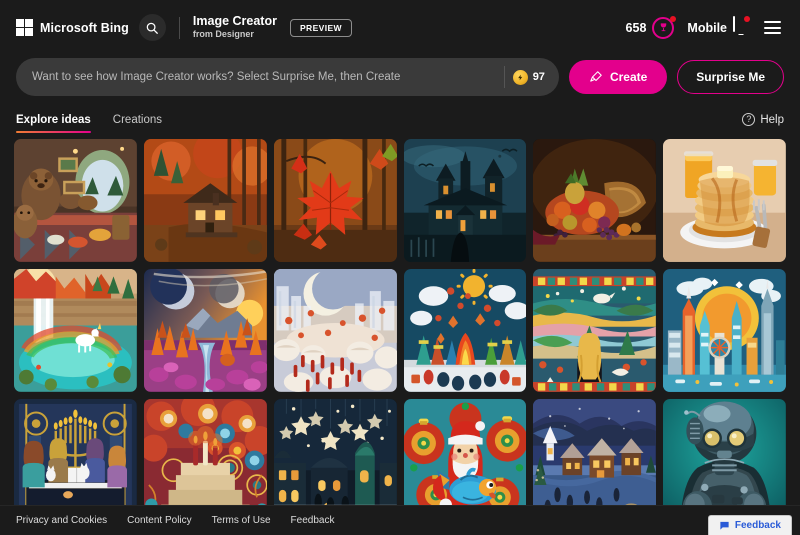 Image resolution: width=800 pixels, height=535 pixels. I want to click on preview-badge: PREVIEW, so click(320, 27).